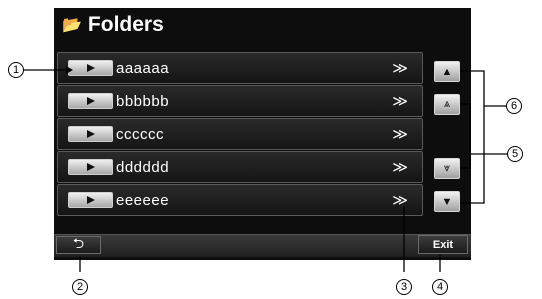 This screenshot has width=542, height=299. Describe the element at coordinates (515, 154) in the screenshot. I see `callout-5: 5` at that location.